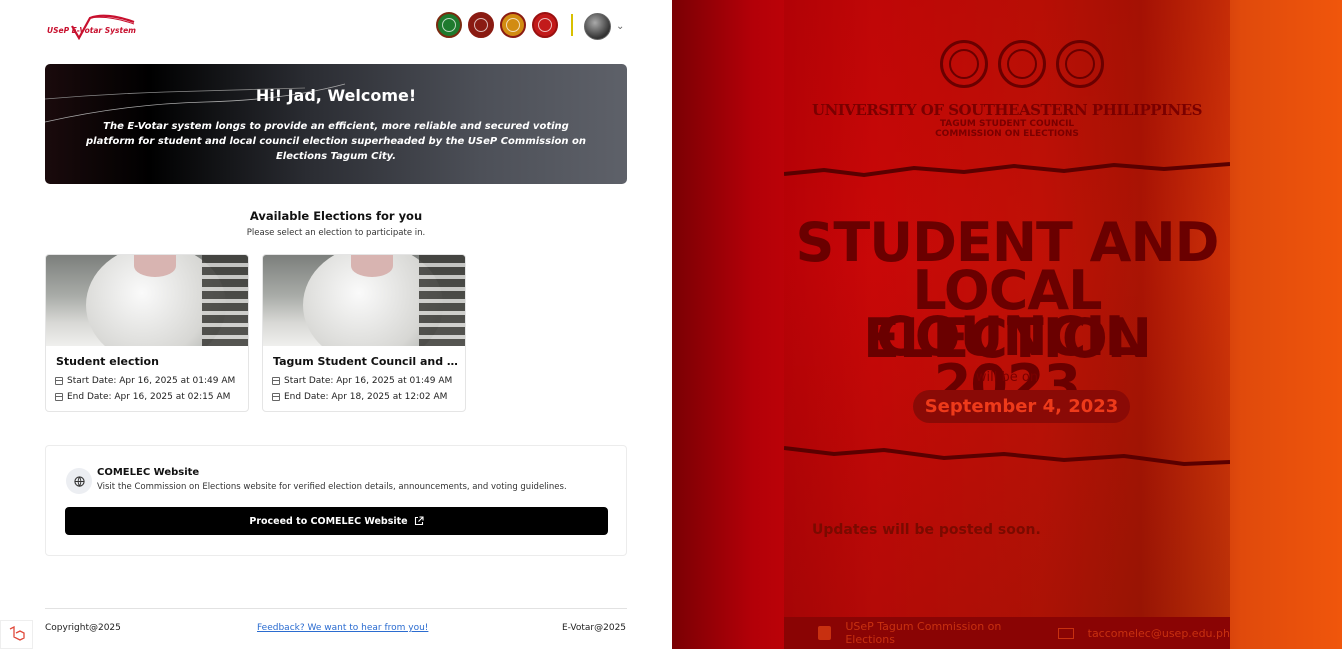  Describe the element at coordinates (107, 361) in the screenshot. I see `election-title: Student election` at that location.